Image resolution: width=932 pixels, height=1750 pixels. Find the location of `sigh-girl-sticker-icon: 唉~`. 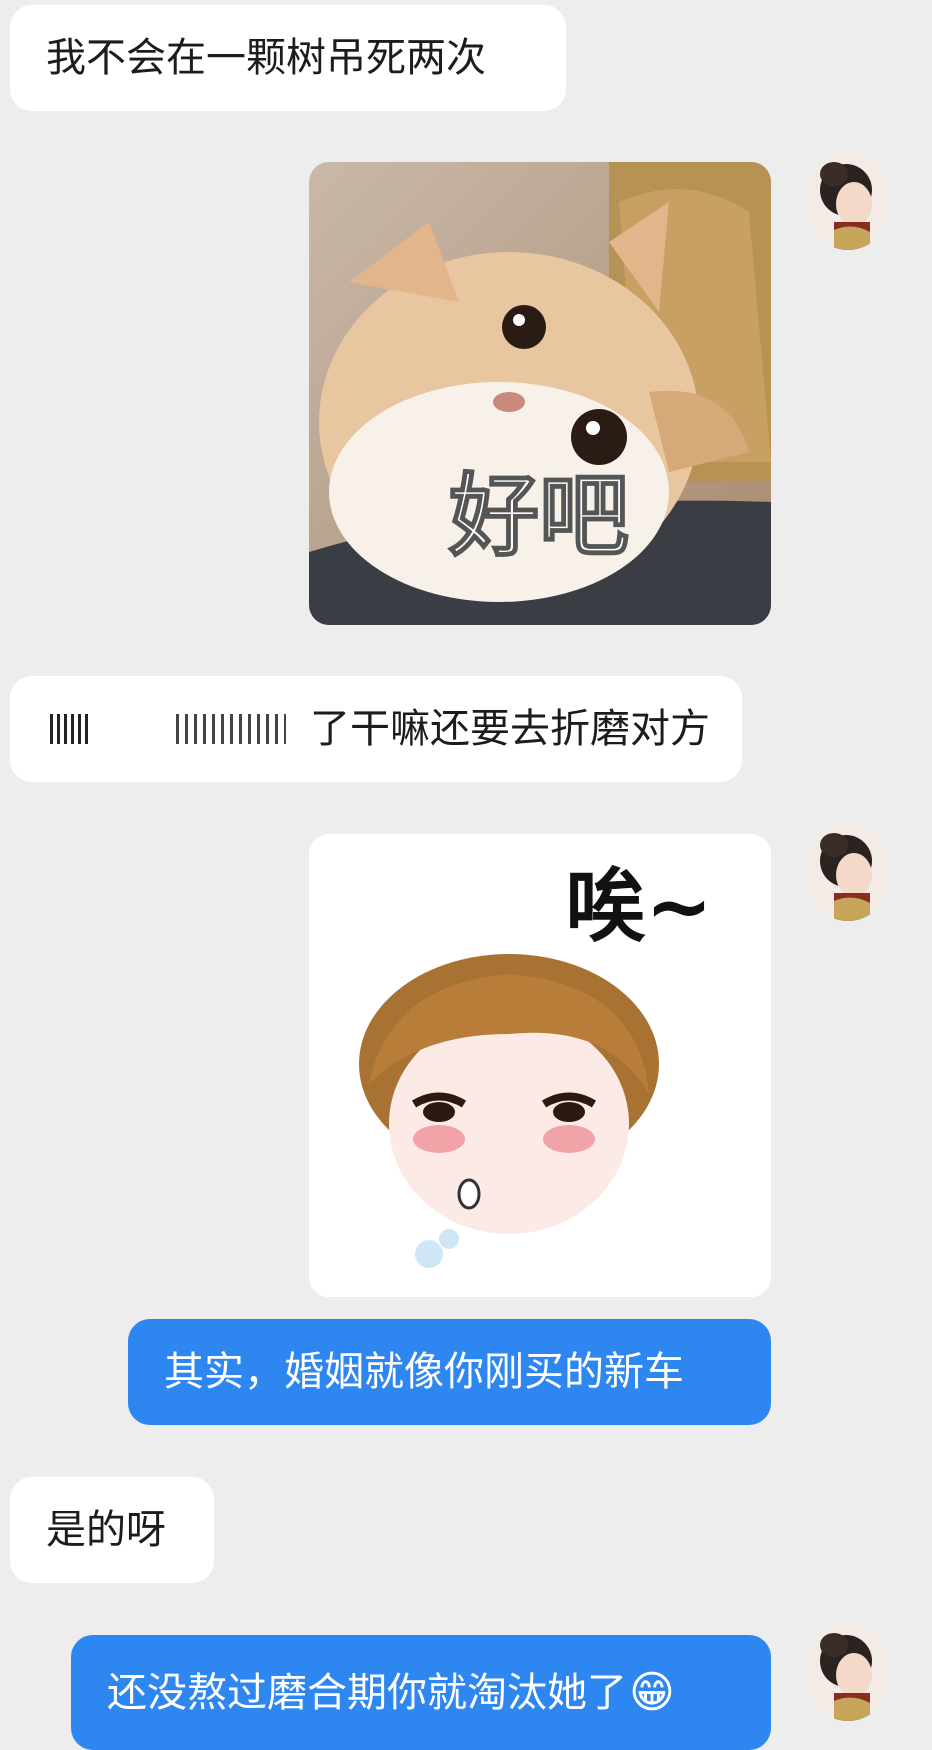

sigh-girl-sticker-icon: 唉~ is located at coordinates (540, 1065).